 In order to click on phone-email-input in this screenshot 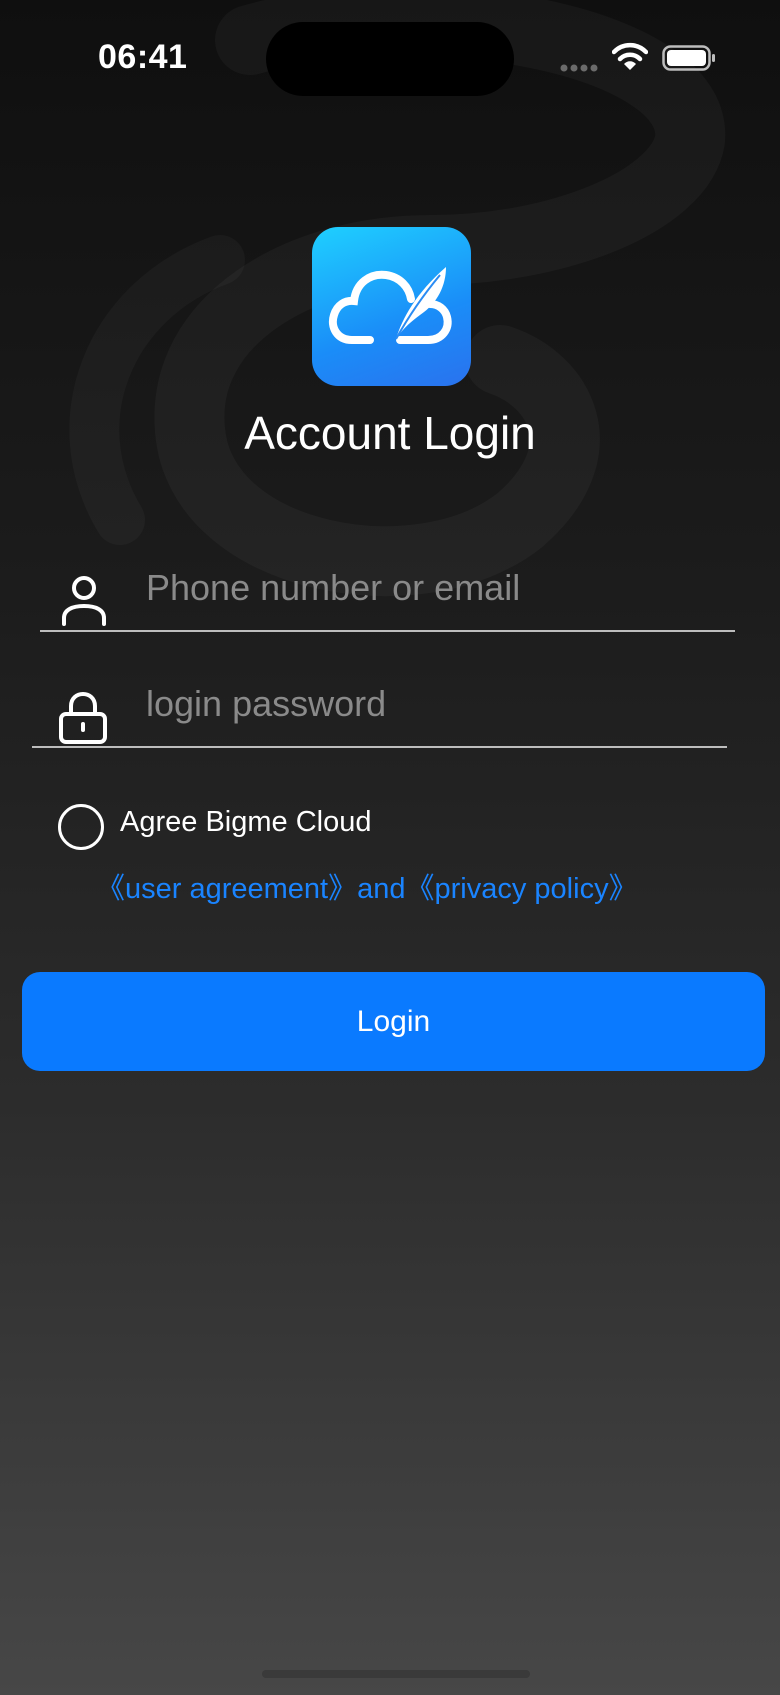, I will do `click(436, 588)`.